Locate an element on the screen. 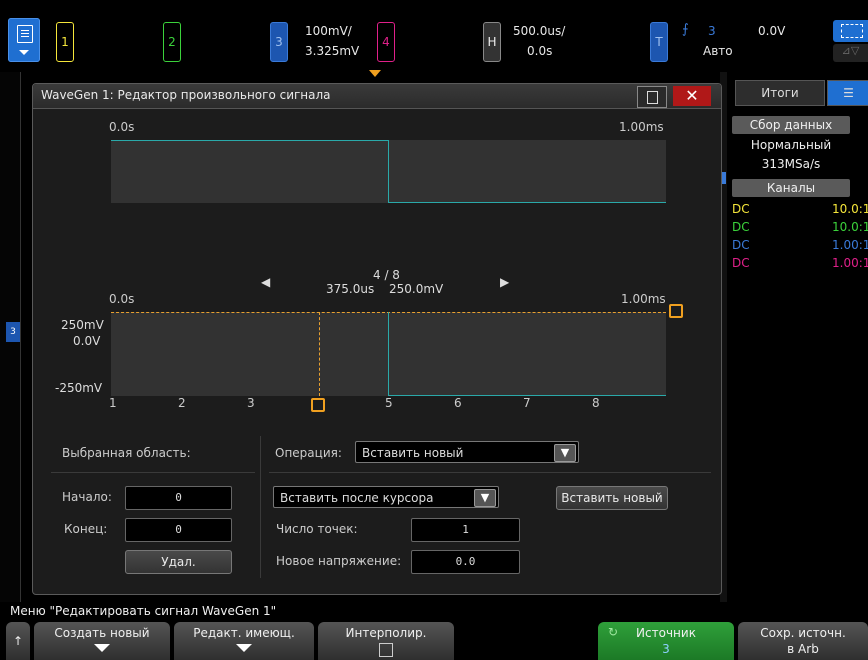 The image size is (868, 660). selection-label: Выбранная область: is located at coordinates (126, 453).